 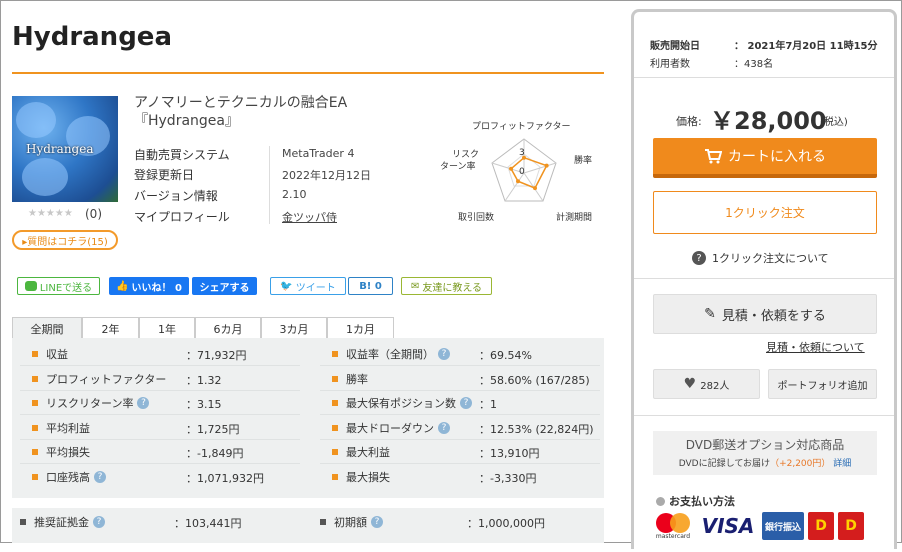 I want to click on stat-label: プロフィットファクター, so click(x=99, y=379).